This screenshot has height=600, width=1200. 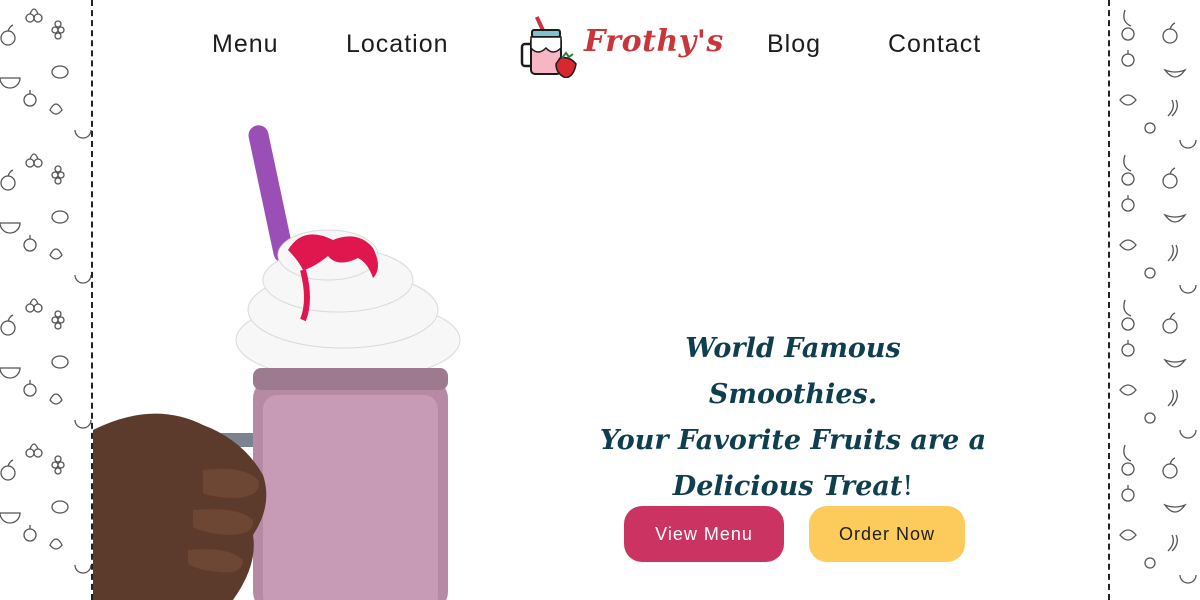 I want to click on brand-logo: Frothy's, so click(x=621, y=46).